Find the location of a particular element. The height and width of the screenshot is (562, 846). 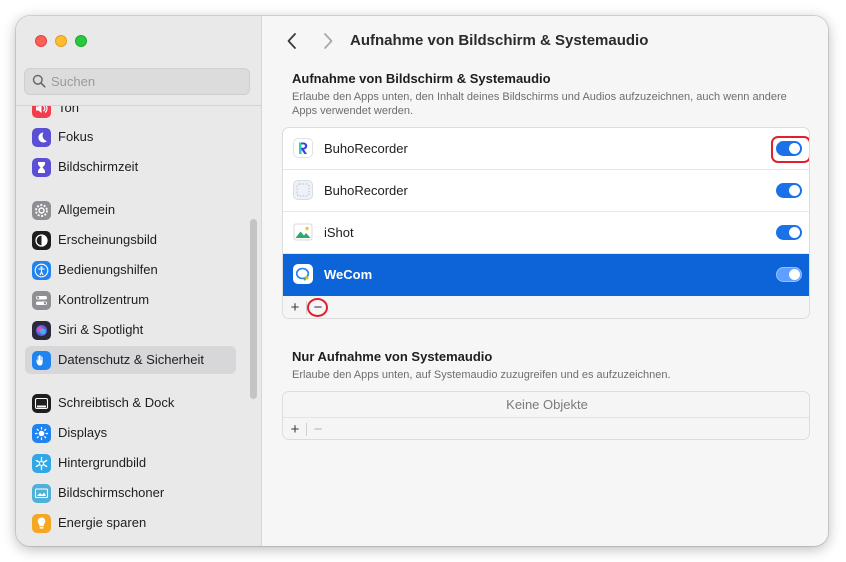

sidebar-item-label: Displays is located at coordinates (83, 432).